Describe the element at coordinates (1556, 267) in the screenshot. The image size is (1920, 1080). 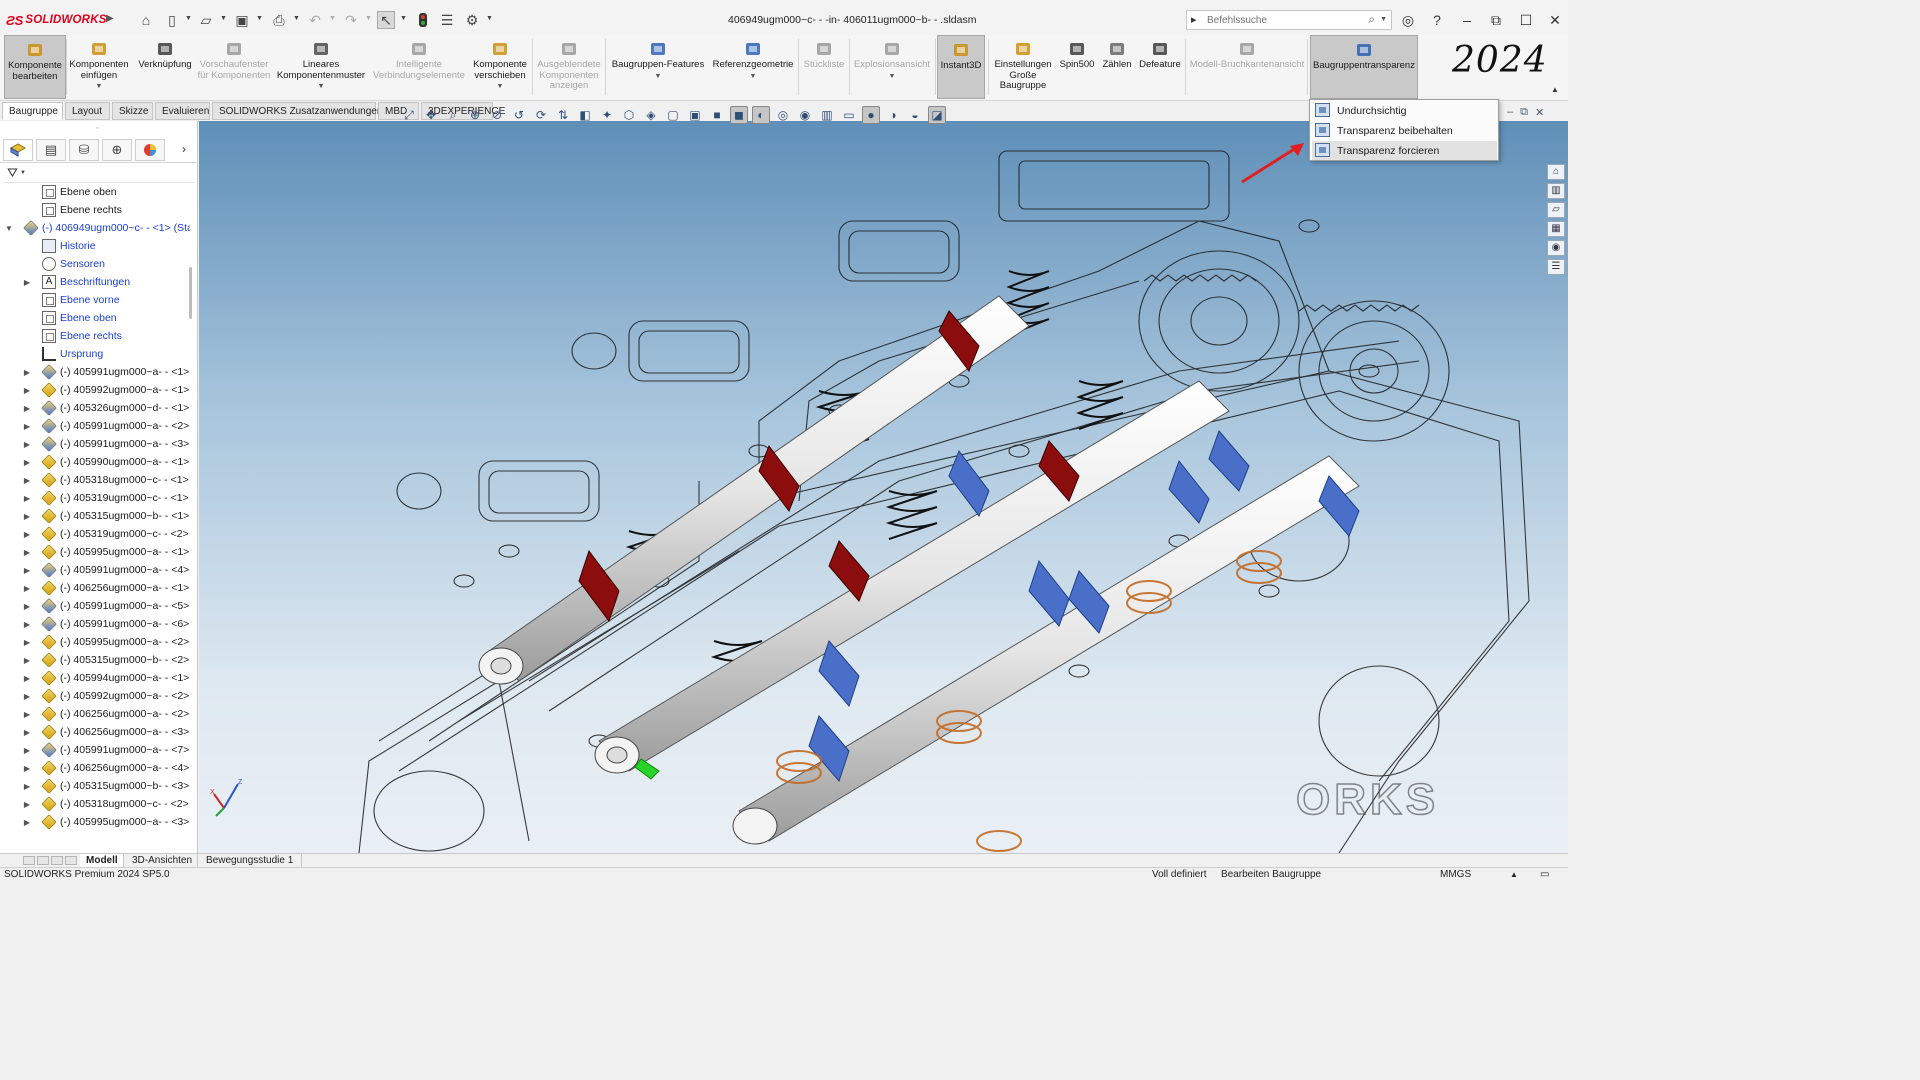
I see `custom-properties-icon: ☰` at that location.